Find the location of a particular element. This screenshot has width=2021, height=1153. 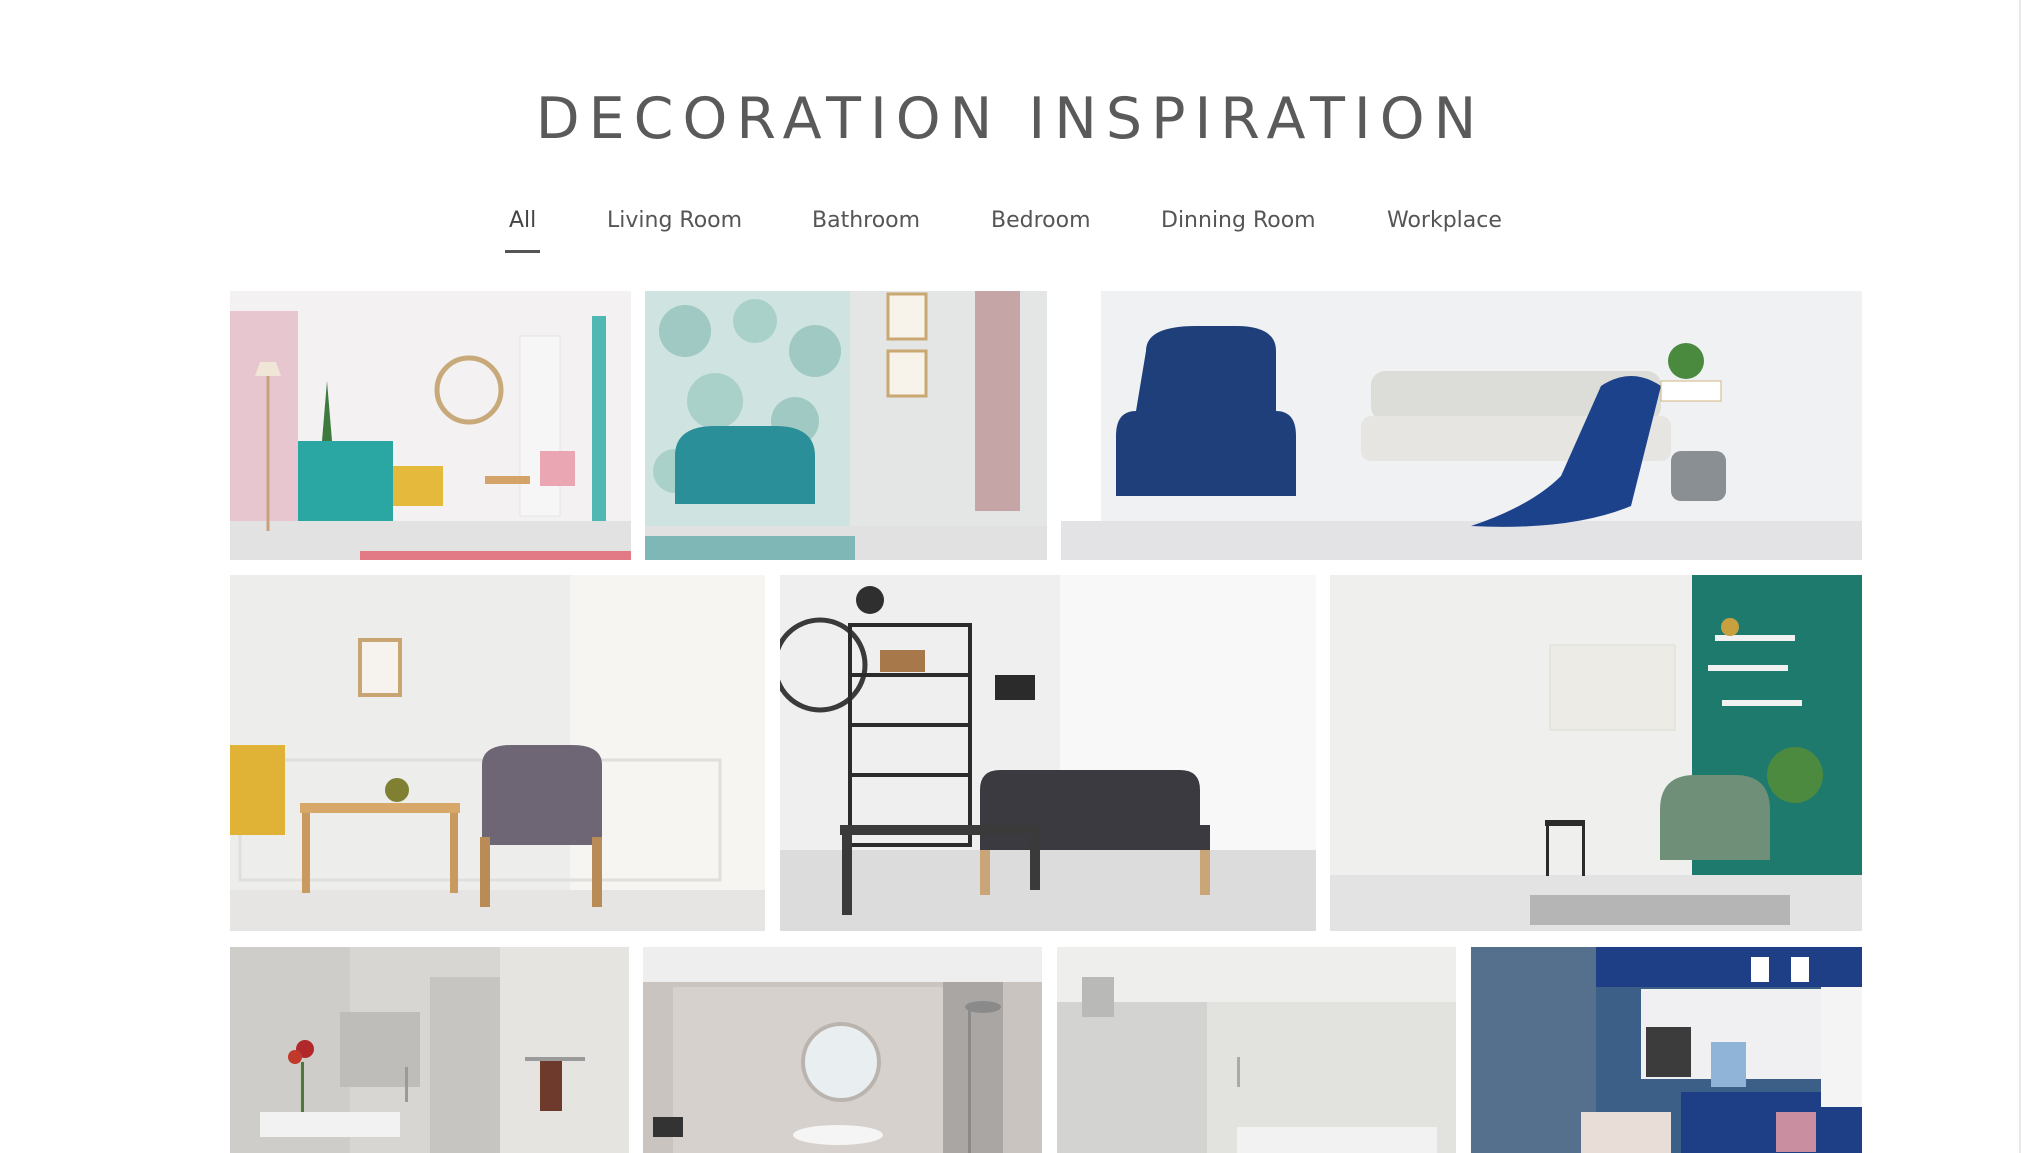

gallery-photo-navy-armchair is located at coordinates (1461, 425).